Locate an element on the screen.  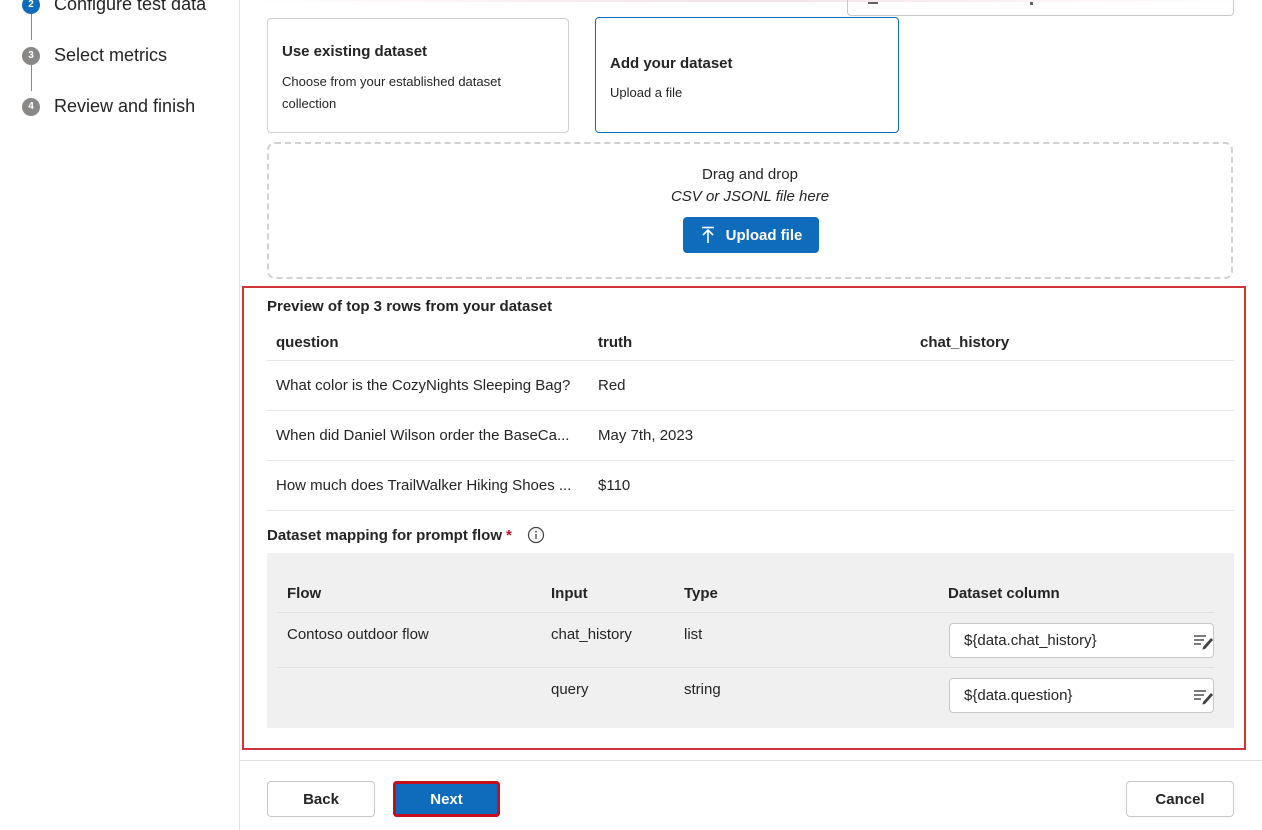
step-select-metrics: 3 Select metrics is located at coordinates (94, 55).